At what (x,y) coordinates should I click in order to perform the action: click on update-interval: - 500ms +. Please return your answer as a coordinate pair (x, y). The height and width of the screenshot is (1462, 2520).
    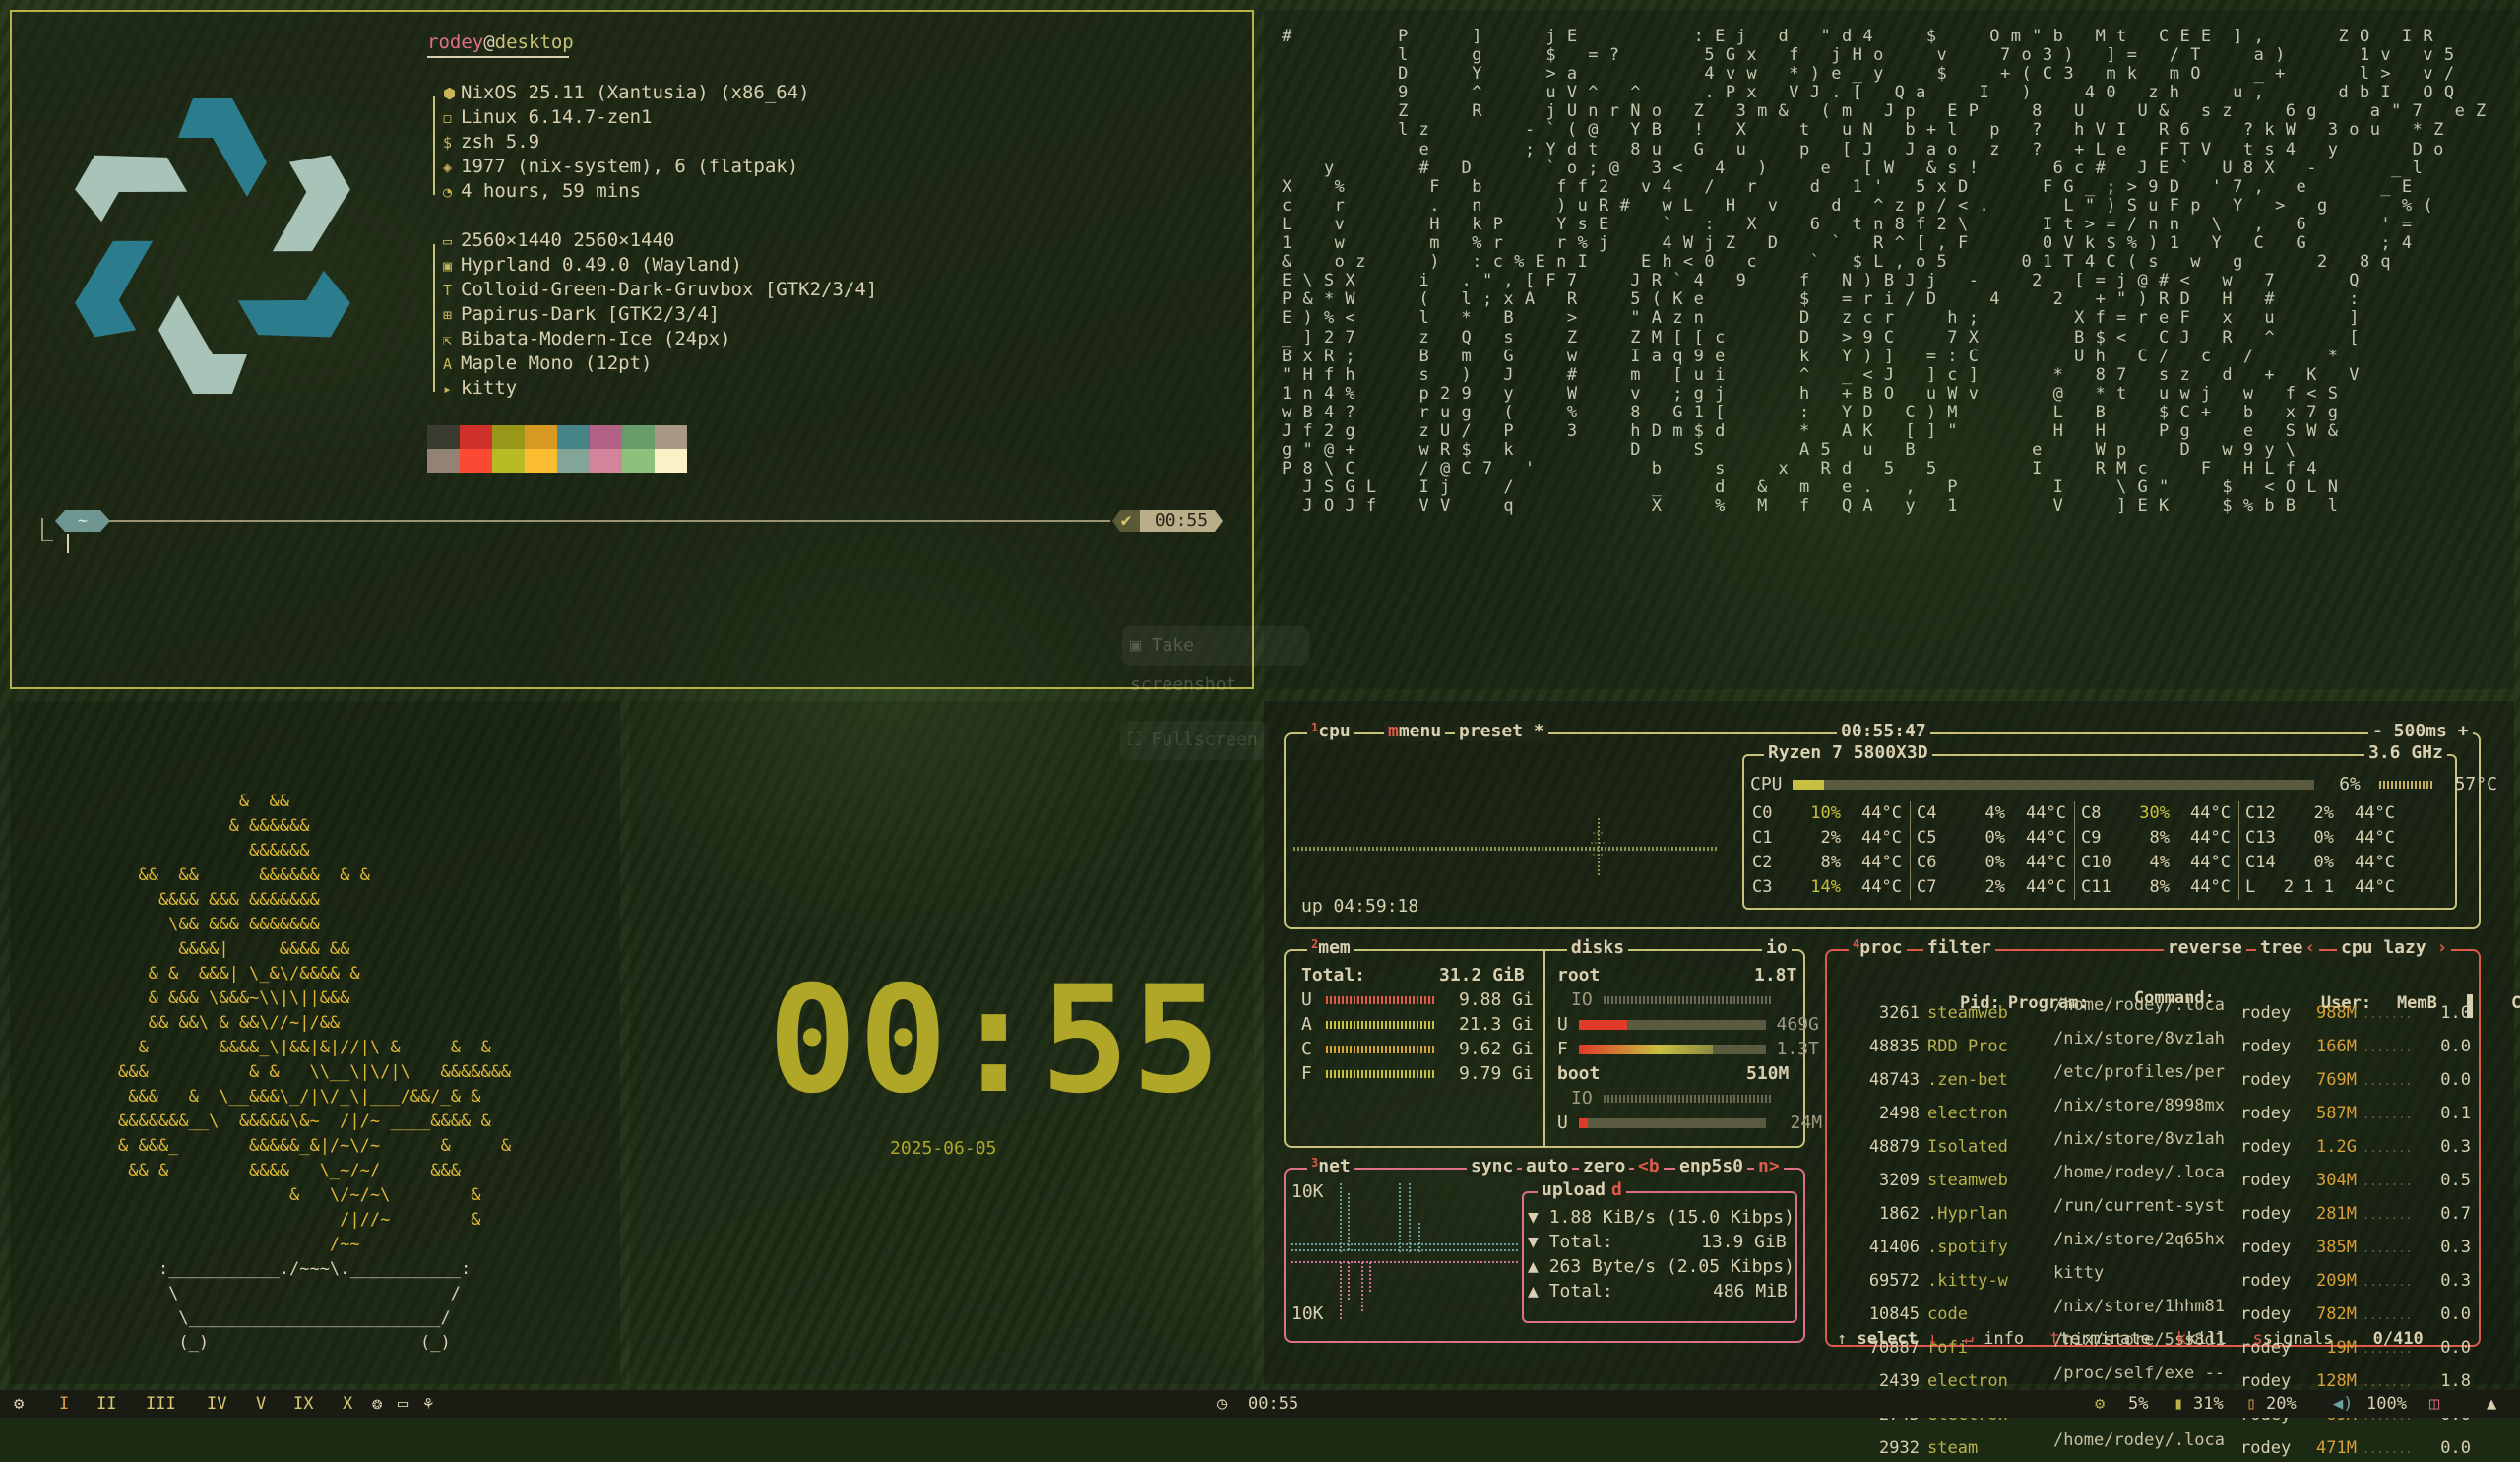
    Looking at the image, I should click on (2420, 731).